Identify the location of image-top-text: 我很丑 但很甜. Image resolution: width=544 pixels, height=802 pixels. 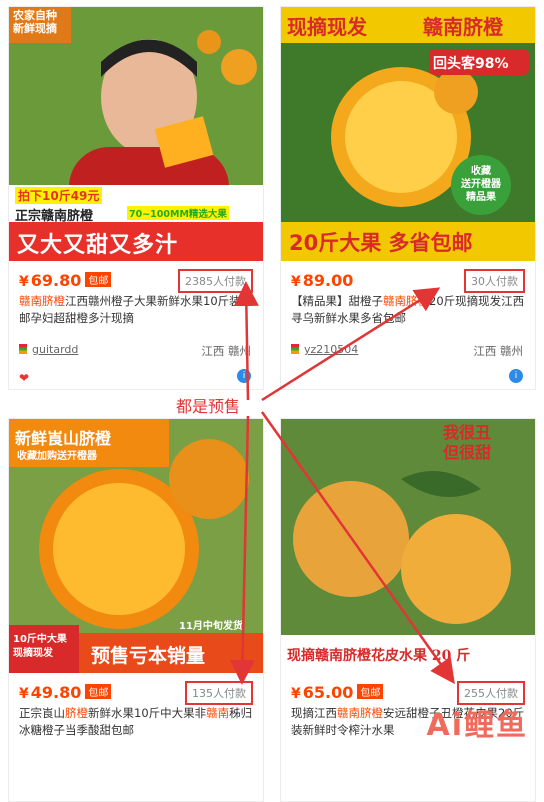
(467, 442).